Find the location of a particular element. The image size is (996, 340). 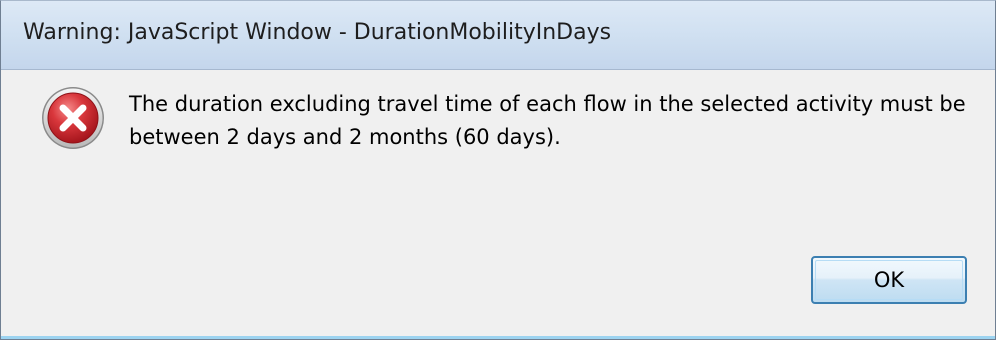

error-icon is located at coordinates (73, 118).